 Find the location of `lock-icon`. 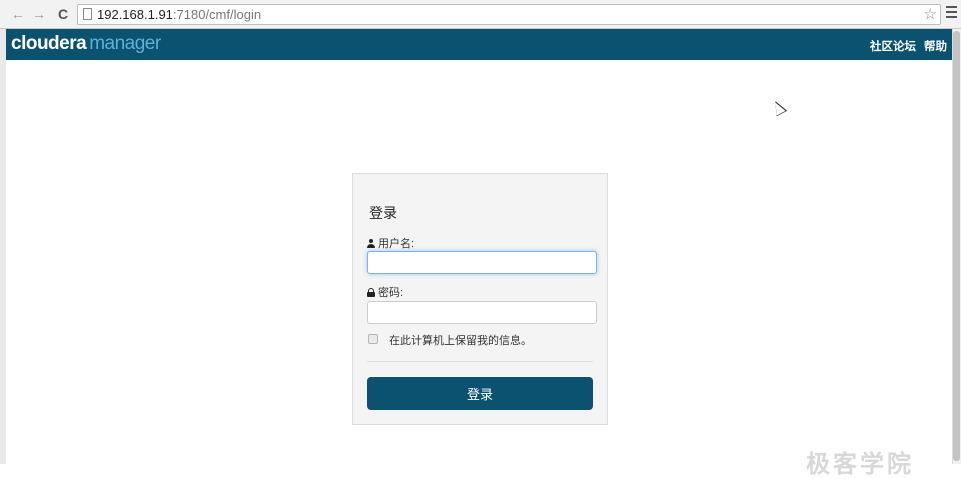

lock-icon is located at coordinates (371, 292).